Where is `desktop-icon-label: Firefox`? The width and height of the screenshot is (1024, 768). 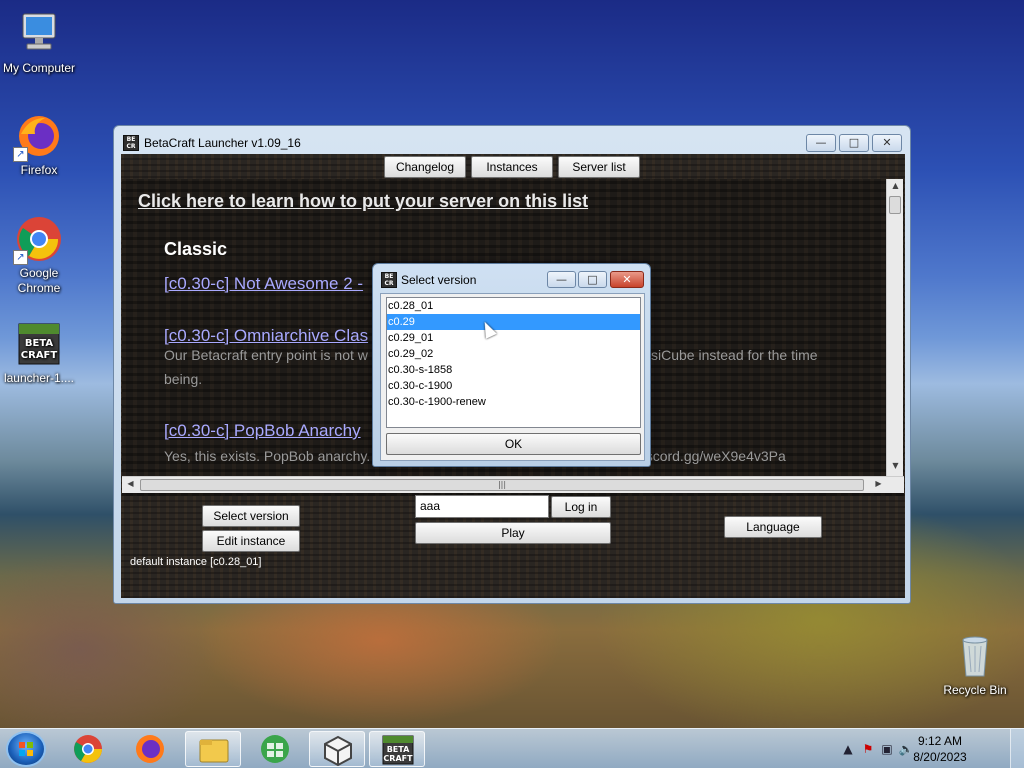
desktop-icon-label: Firefox is located at coordinates (39, 170).